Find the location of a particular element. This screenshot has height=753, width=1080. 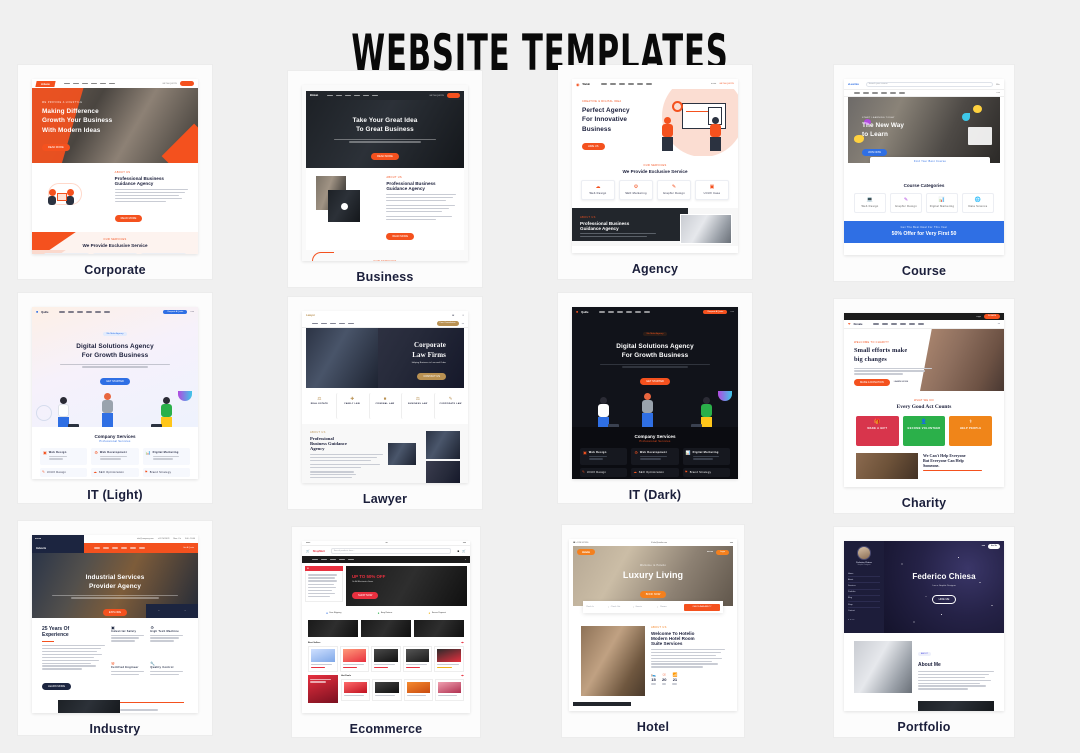

card-caption: Corporate is located at coordinates (115, 270).